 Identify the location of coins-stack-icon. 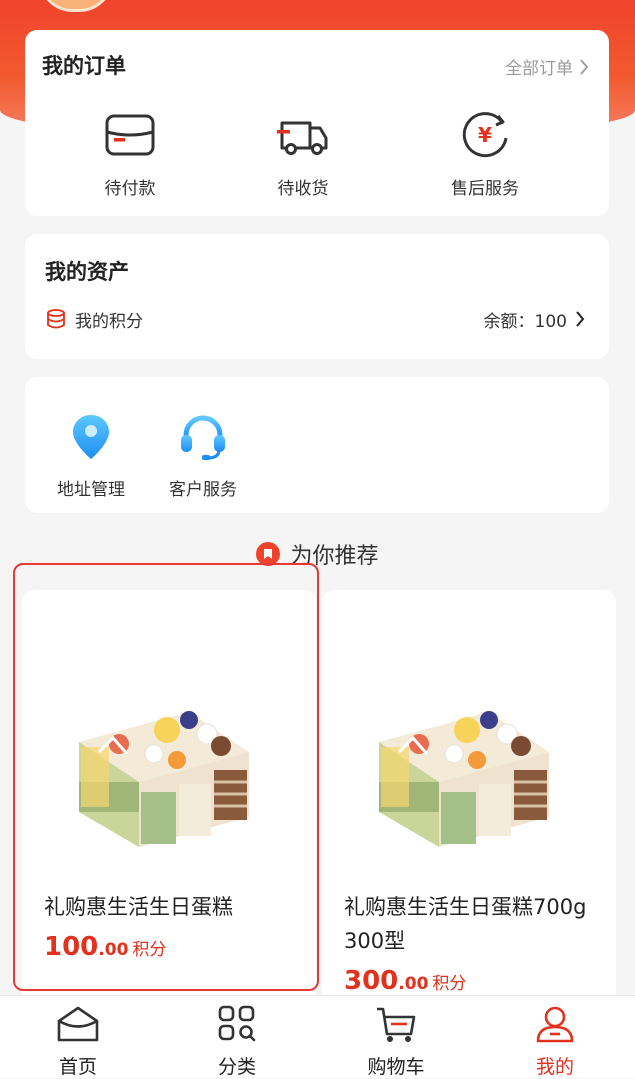
(56, 319).